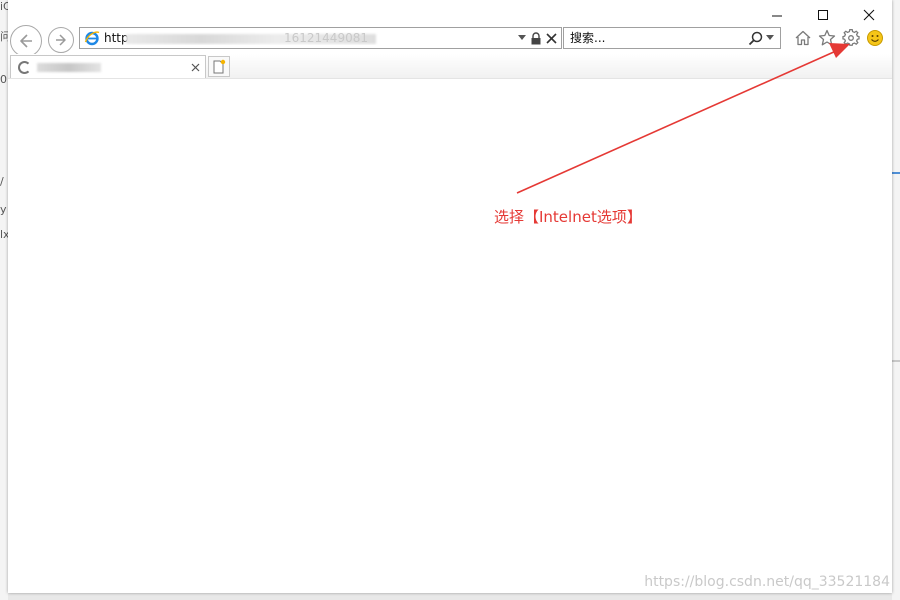  I want to click on gear-icon, so click(851, 37).